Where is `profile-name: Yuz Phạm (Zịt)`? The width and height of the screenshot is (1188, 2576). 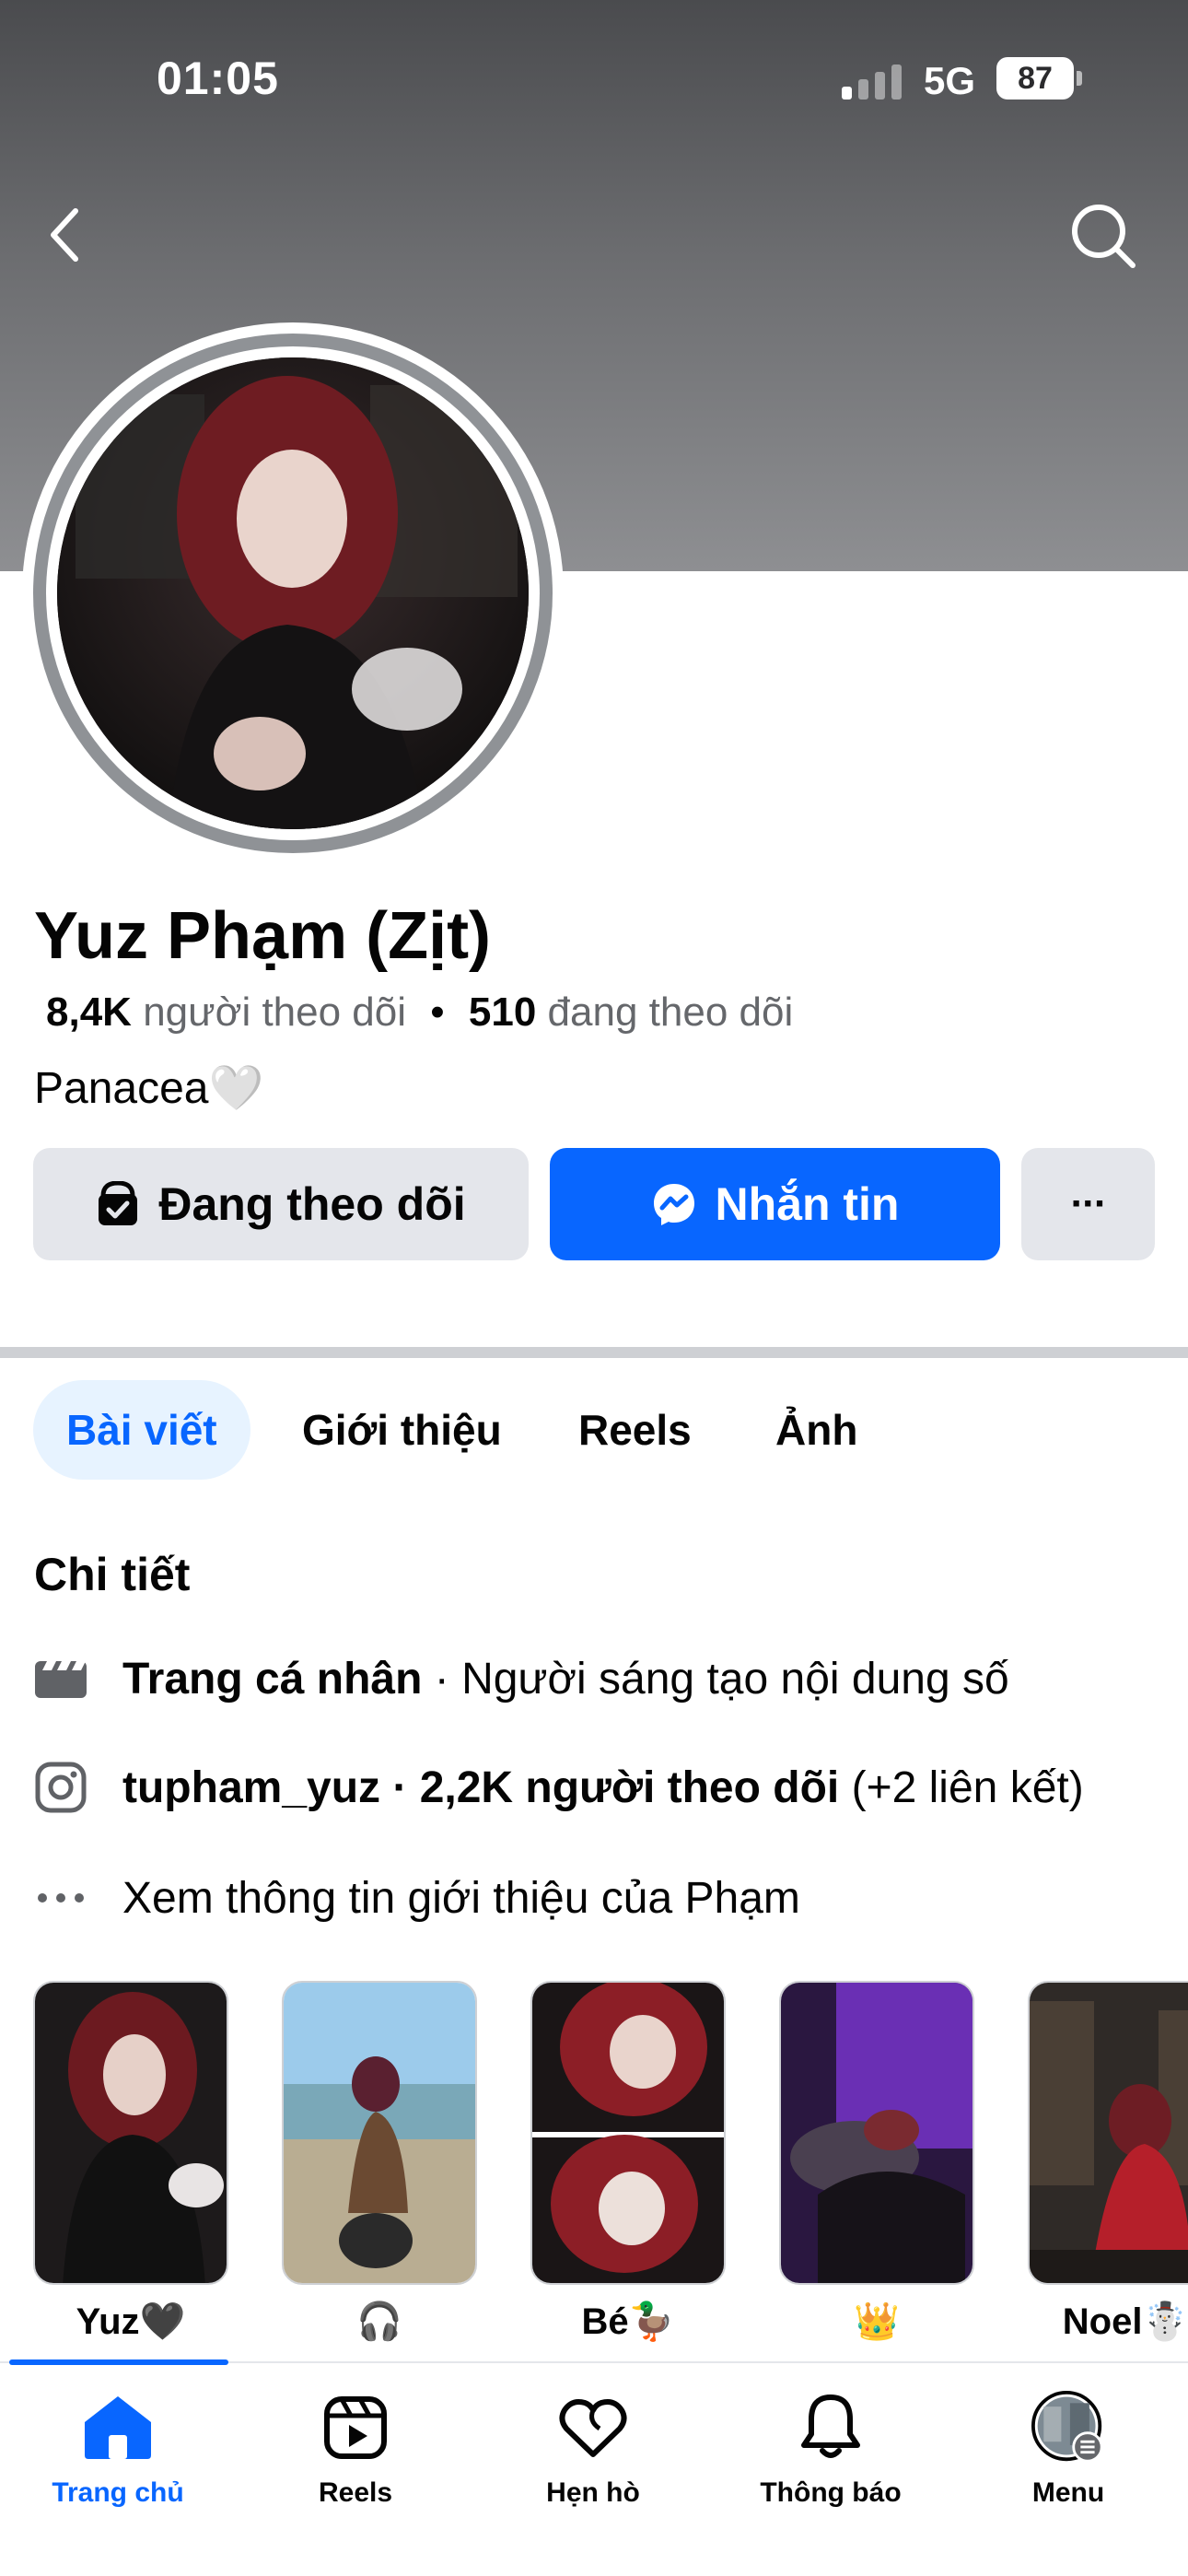 profile-name: Yuz Phạm (Zịt) is located at coordinates (263, 936).